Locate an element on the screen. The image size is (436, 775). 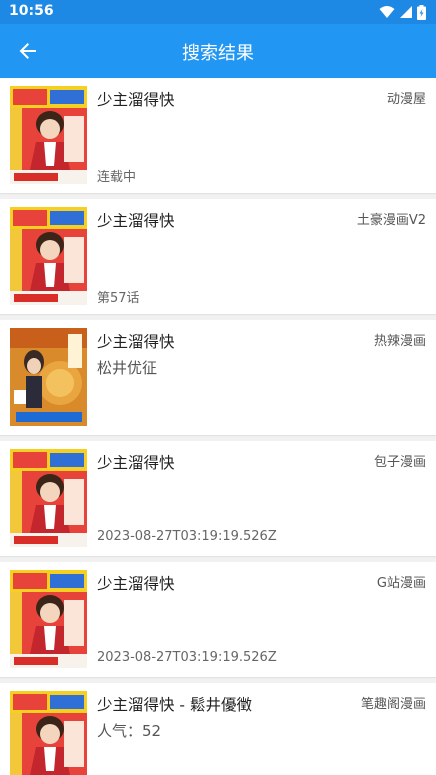
result-item: 少主溜得快 - 鬆井優徵 笔趣阁漫画人气：52 is located at coordinates (218, 729).